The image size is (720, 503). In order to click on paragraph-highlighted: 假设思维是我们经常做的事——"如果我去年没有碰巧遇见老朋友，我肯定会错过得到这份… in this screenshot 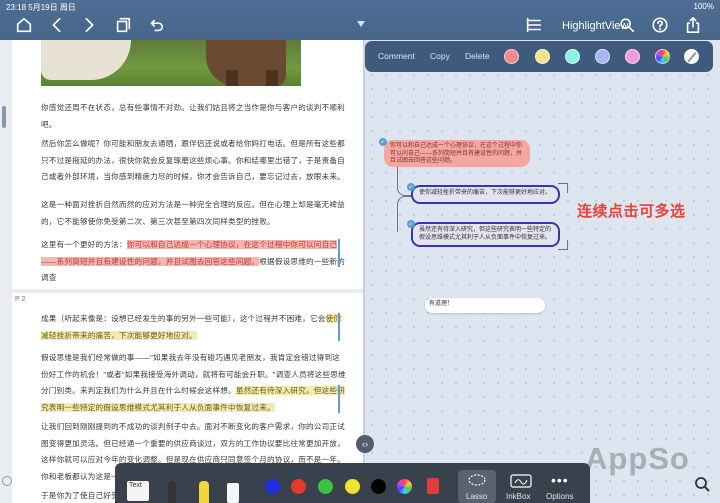, I will do `click(193, 383)`.